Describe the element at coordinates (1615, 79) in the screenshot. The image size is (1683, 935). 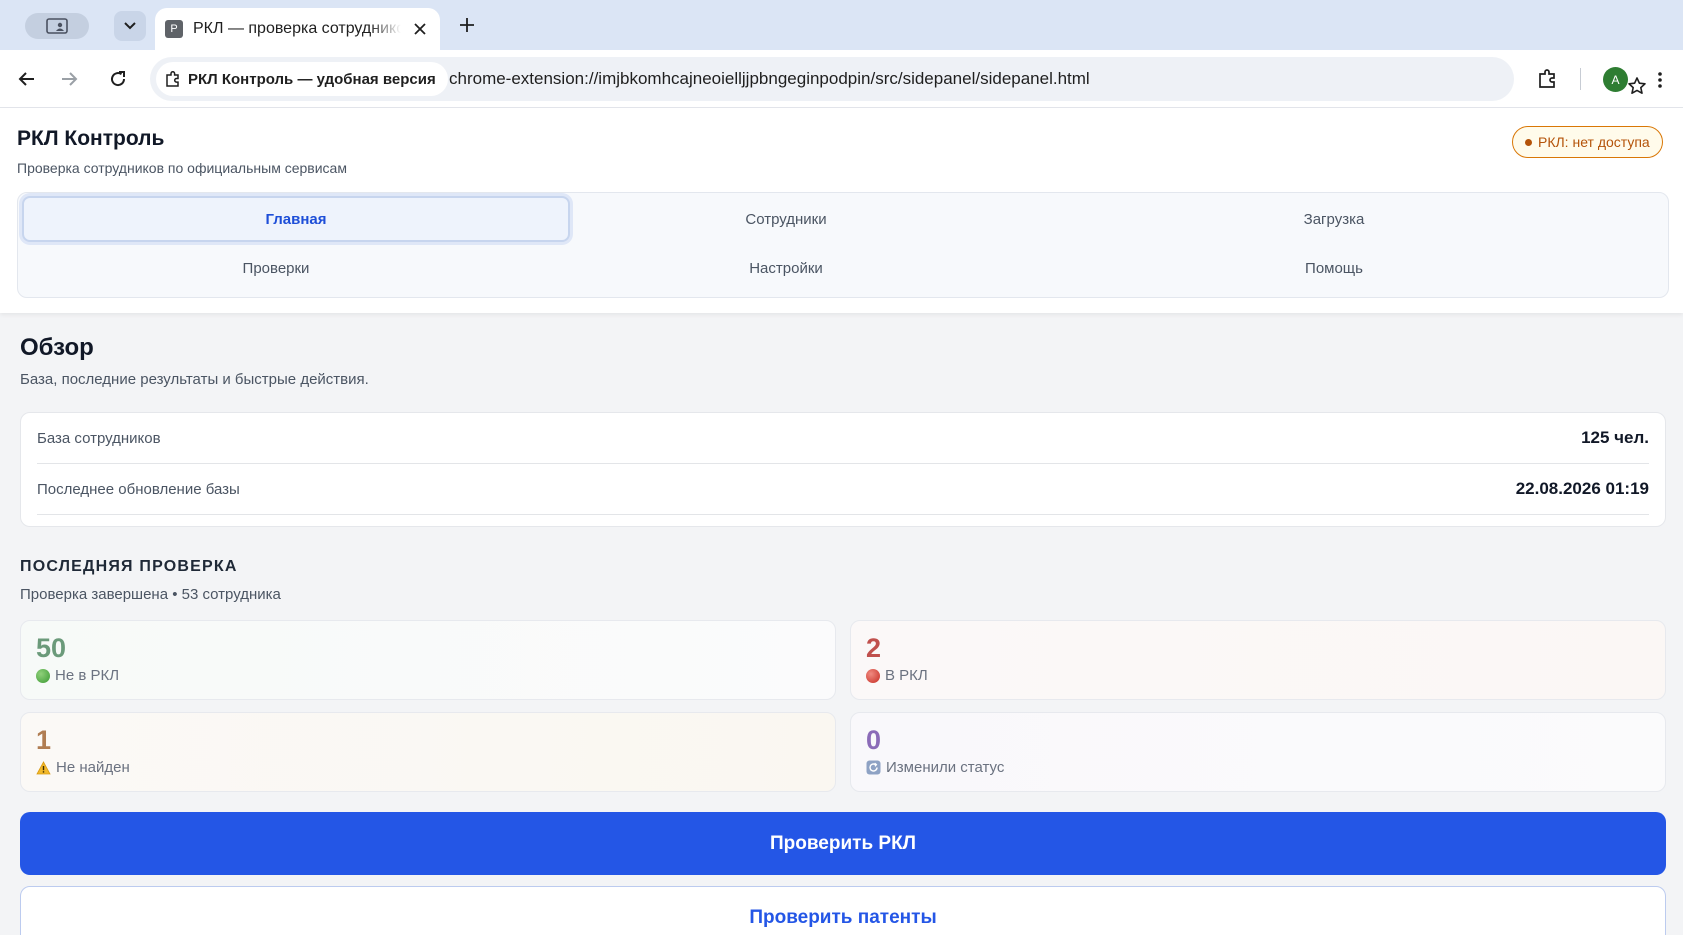
I see `profile-avatar: A` at that location.